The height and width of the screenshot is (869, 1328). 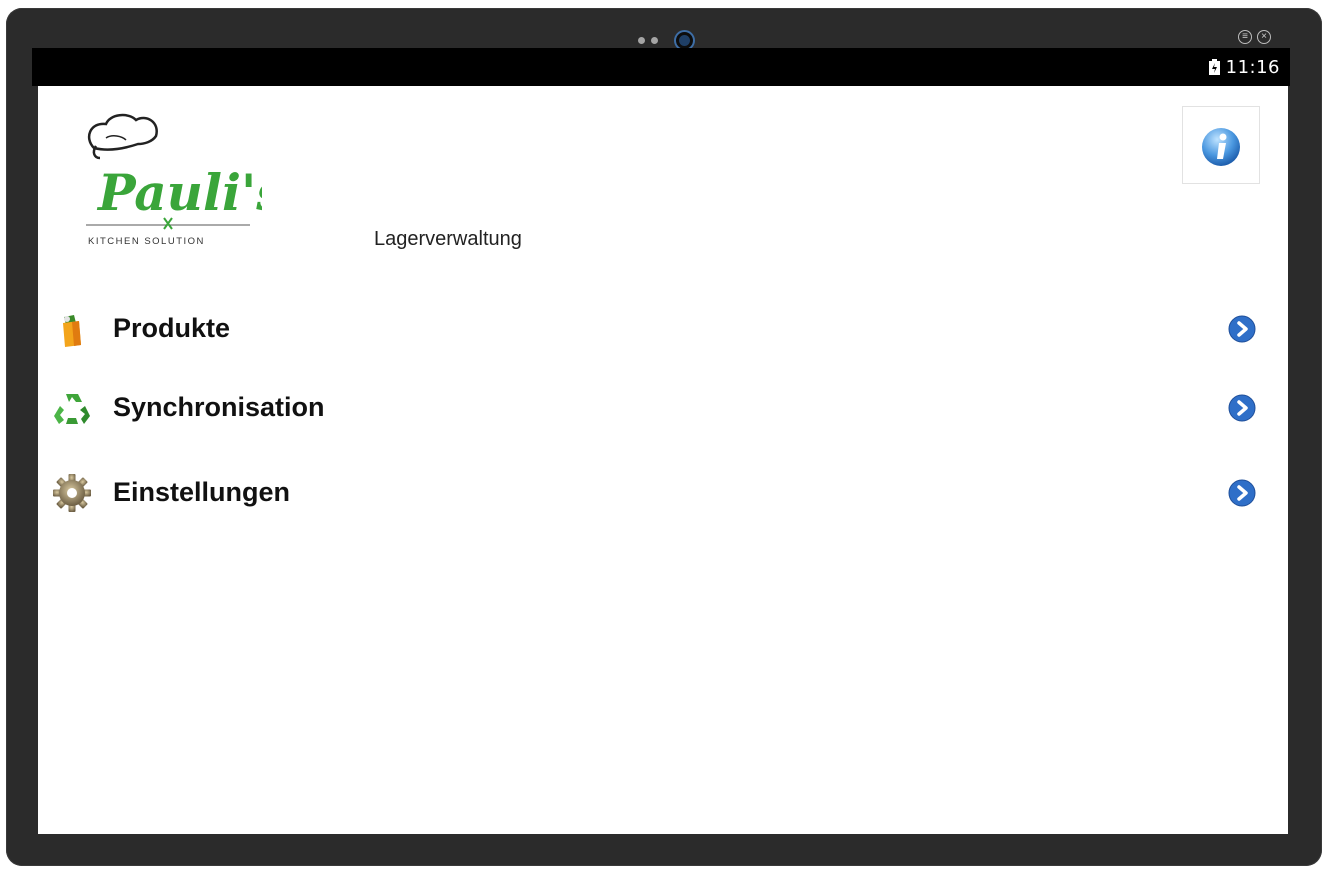 I want to click on battery-icon, so click(x=1214, y=67).